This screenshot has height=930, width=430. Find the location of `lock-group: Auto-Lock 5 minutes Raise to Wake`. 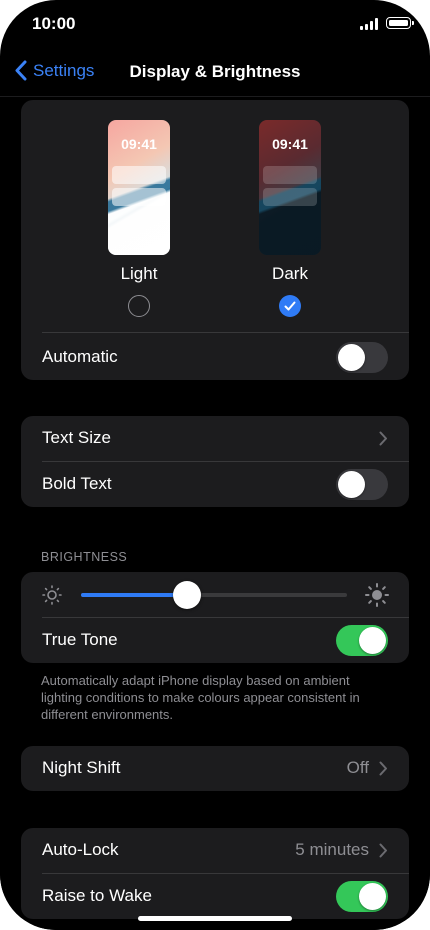

lock-group: Auto-Lock 5 minutes Raise to Wake is located at coordinates (215, 873).